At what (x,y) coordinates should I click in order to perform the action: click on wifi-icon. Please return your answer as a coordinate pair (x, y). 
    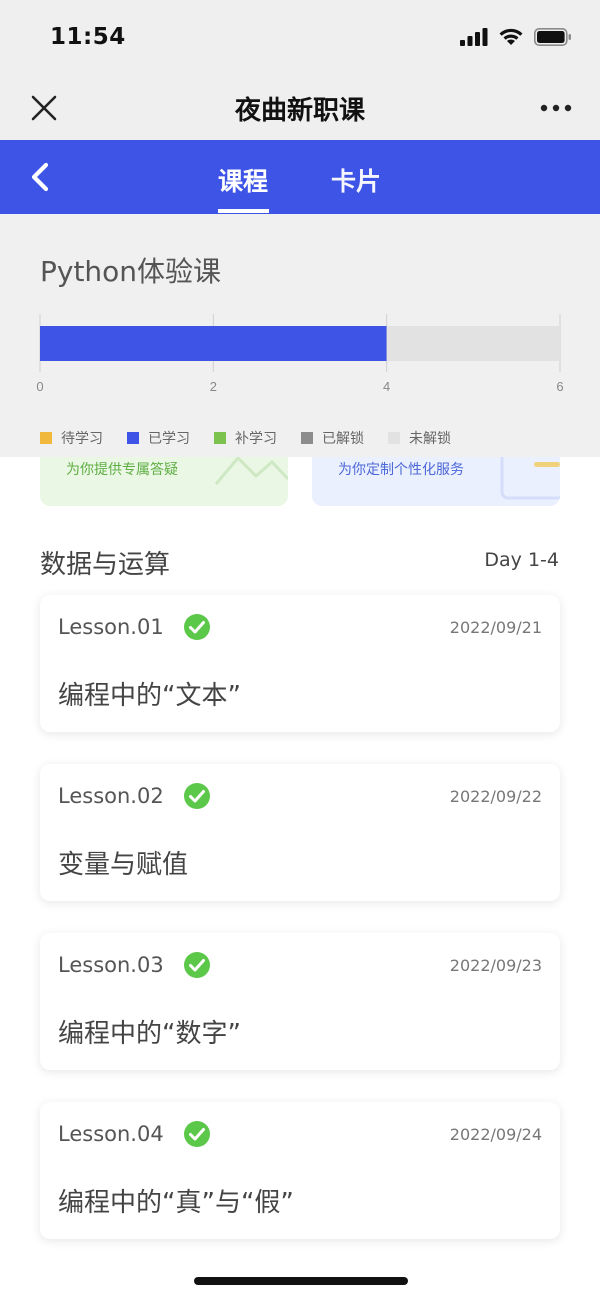
    Looking at the image, I should click on (511, 36).